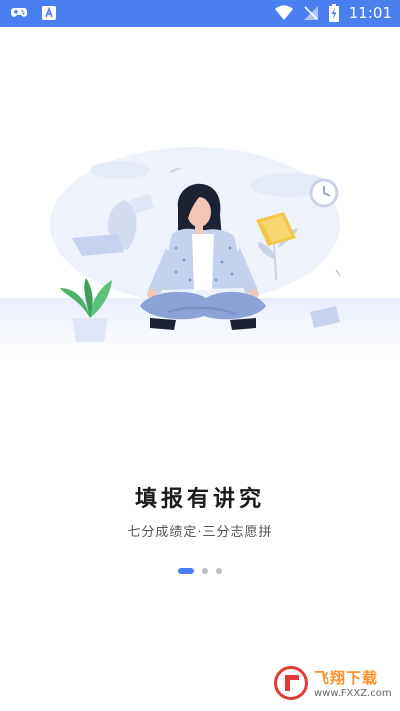 Image resolution: width=400 pixels, height=711 pixels. What do you see at coordinates (346, 678) in the screenshot?
I see `watermark-name: 飞翔下载` at bounding box center [346, 678].